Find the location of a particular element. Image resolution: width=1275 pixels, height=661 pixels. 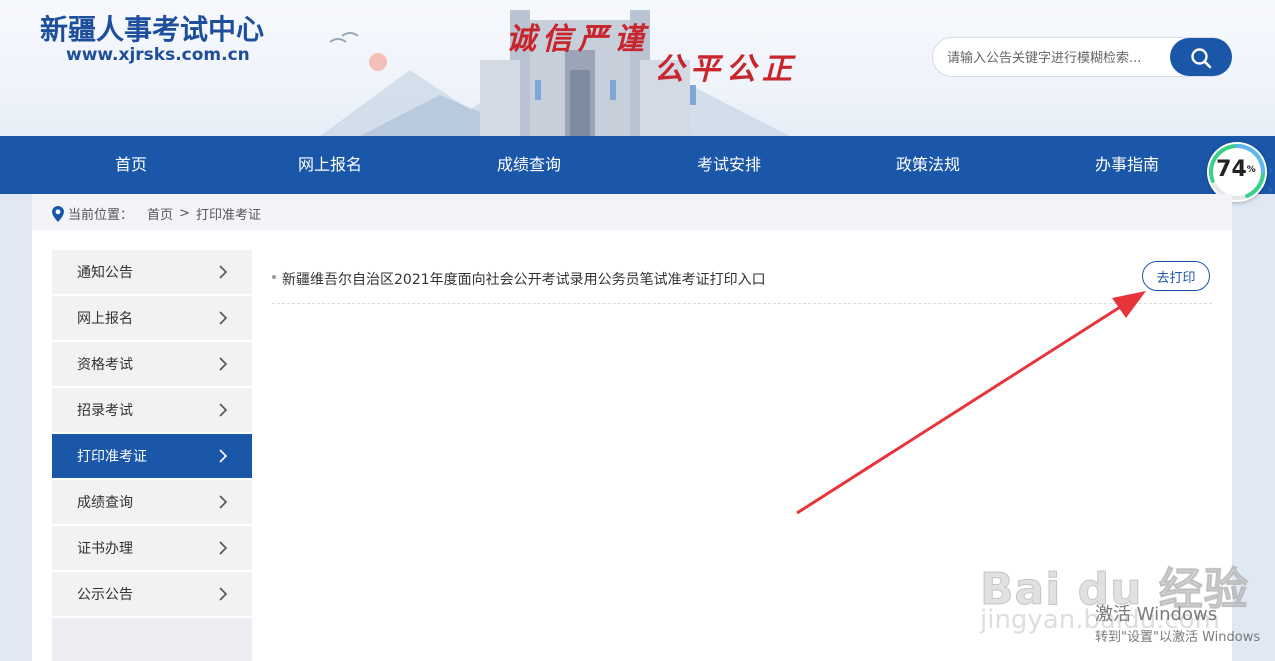

nav-item-home: 首页 is located at coordinates (131, 165).